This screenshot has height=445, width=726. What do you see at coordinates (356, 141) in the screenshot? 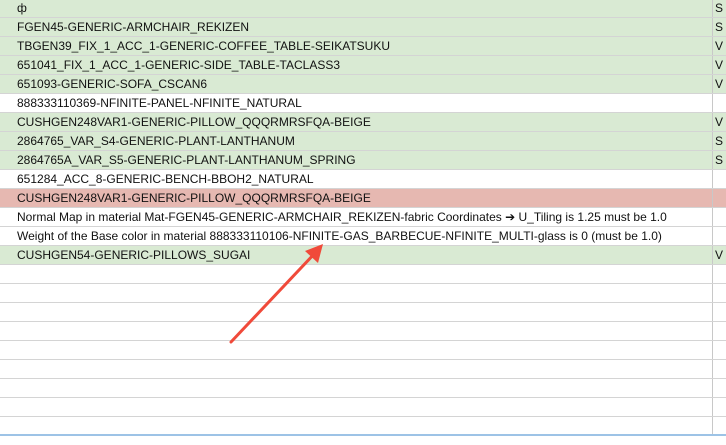
I see `cell-column-a: 2864765_VAR_S4-GENERIC-PLANT-LANTHANUM` at bounding box center [356, 141].